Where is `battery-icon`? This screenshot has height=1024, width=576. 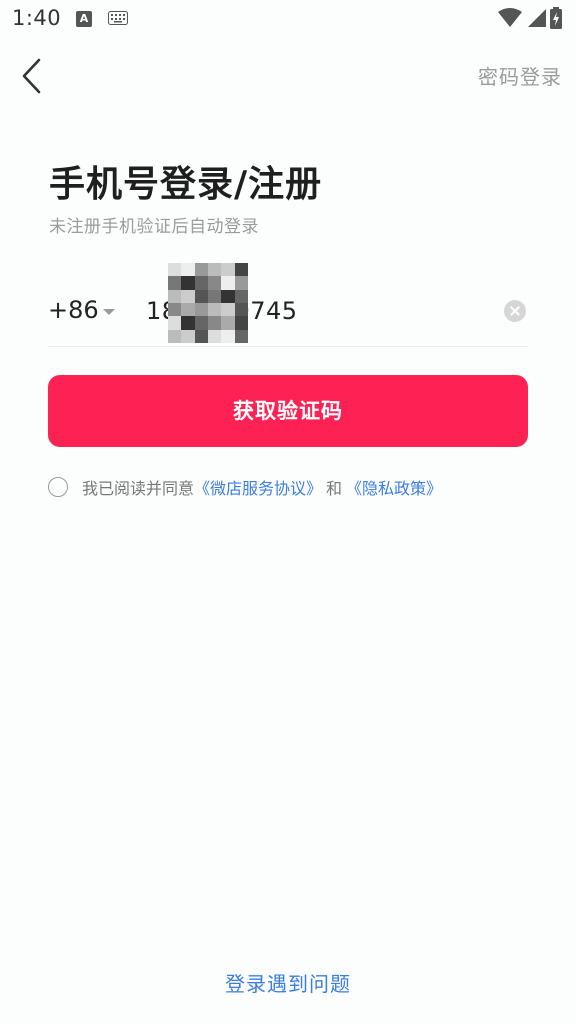 battery-icon is located at coordinates (556, 18).